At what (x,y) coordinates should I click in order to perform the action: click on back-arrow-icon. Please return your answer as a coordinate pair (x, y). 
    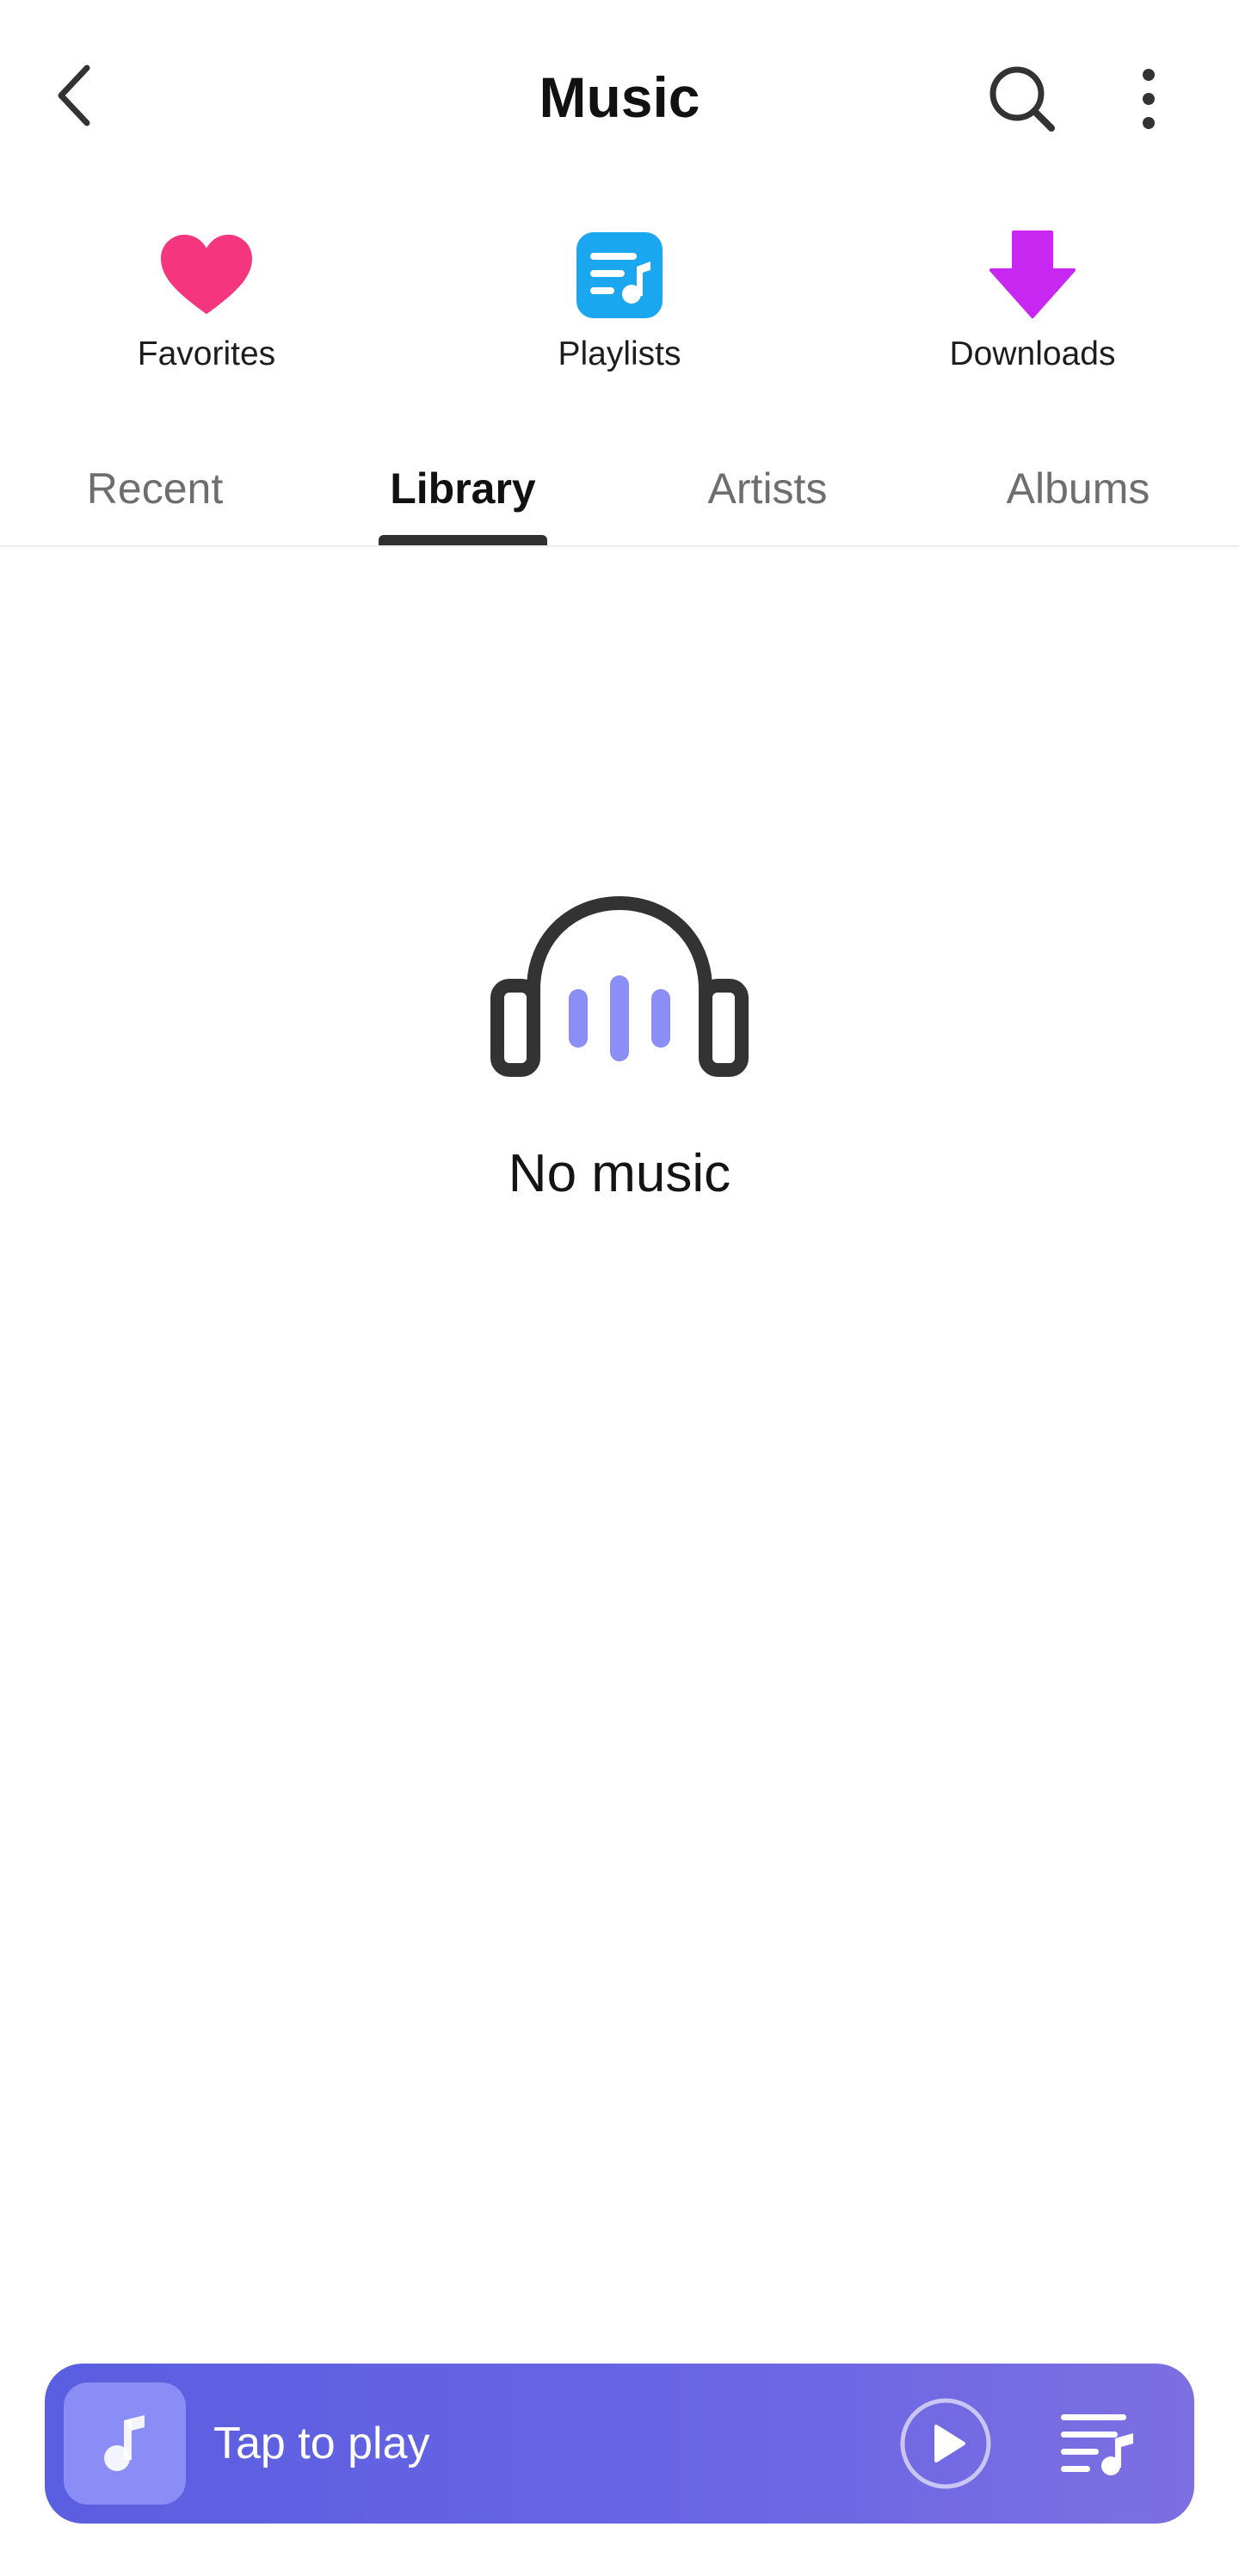
    Looking at the image, I should click on (74, 95).